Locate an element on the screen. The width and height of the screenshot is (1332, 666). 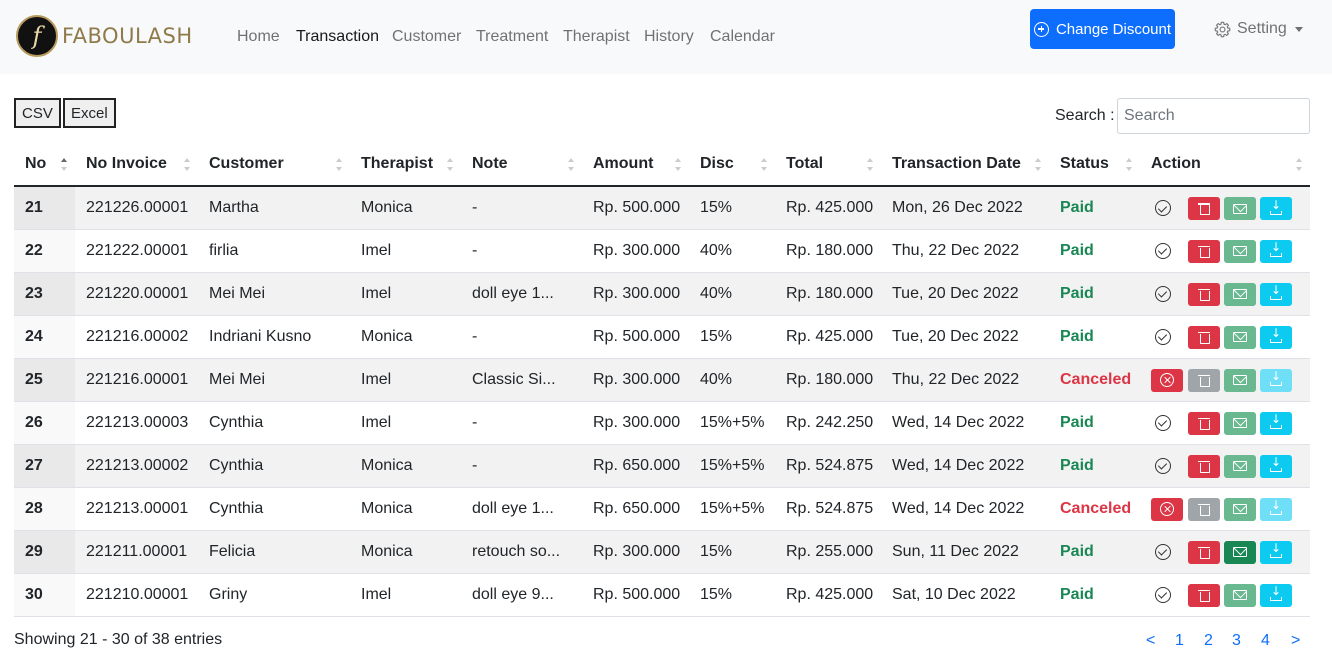
disc-cell: 40% is located at coordinates (732, 294).